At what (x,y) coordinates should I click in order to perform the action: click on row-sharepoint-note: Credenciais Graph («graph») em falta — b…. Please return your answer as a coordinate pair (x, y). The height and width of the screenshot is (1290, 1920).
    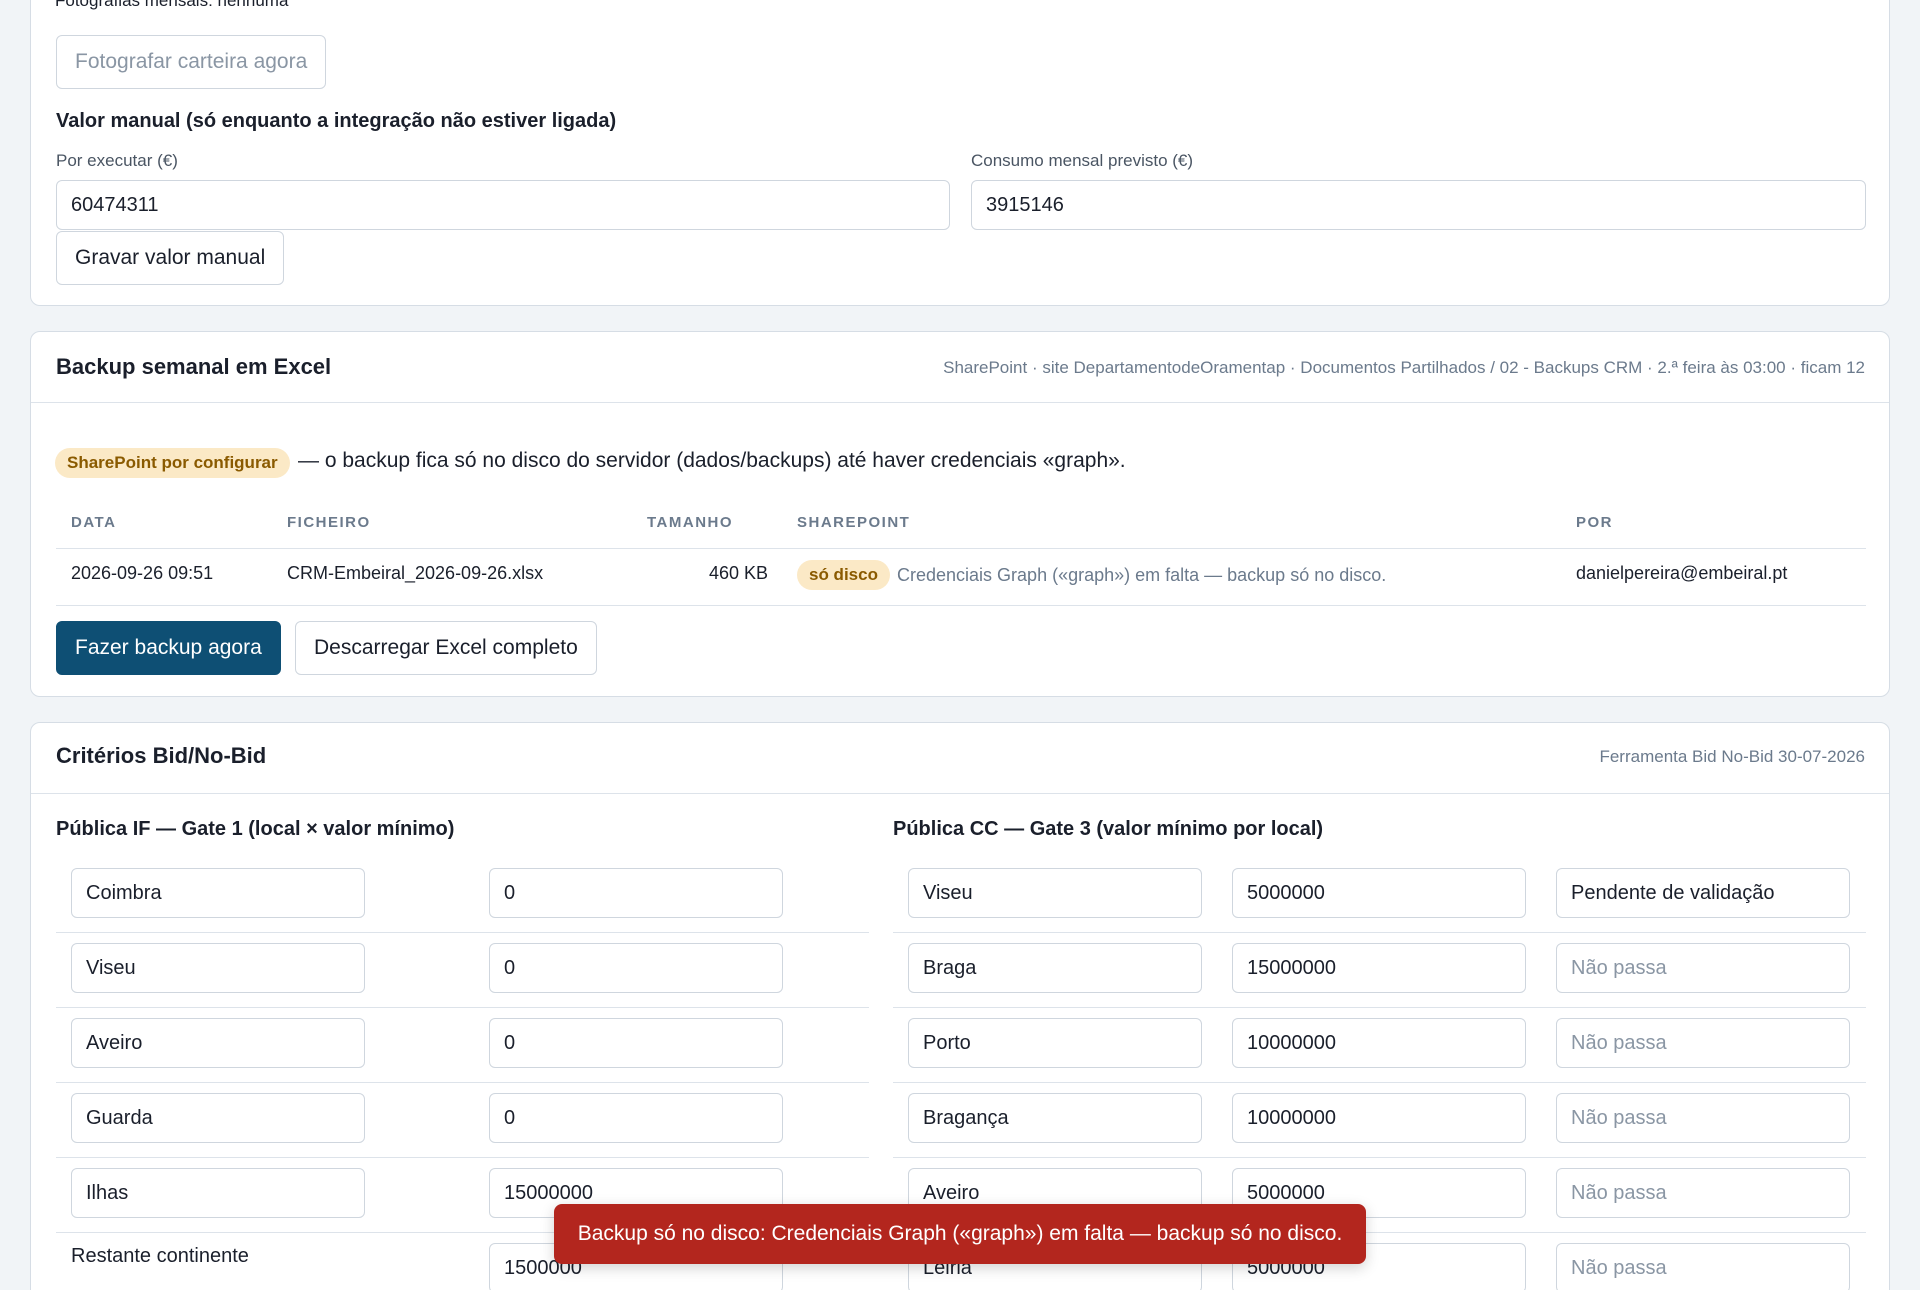
    Looking at the image, I should click on (1142, 575).